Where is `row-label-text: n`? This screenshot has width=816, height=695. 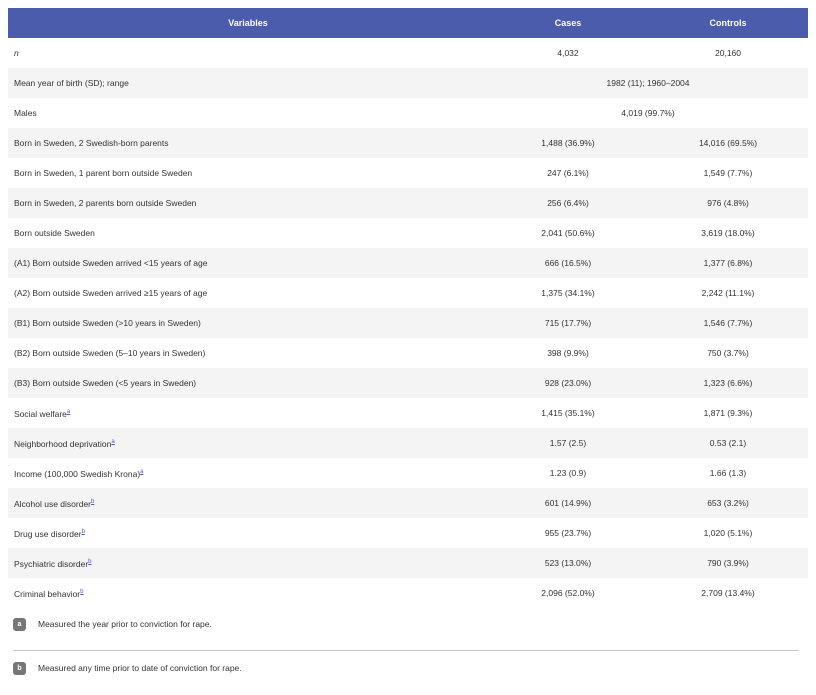
row-label-text: n is located at coordinates (16, 53).